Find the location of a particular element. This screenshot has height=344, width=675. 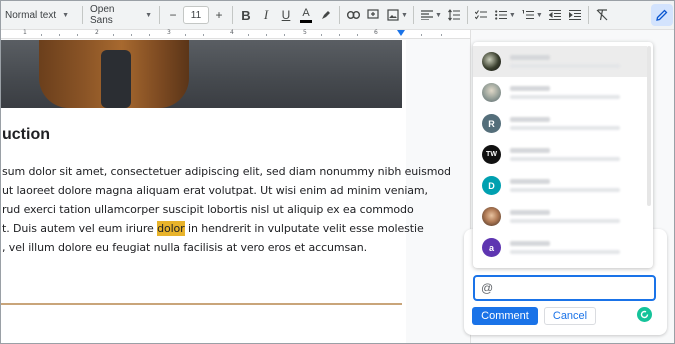

ruler-number: 2 is located at coordinates (97, 32).